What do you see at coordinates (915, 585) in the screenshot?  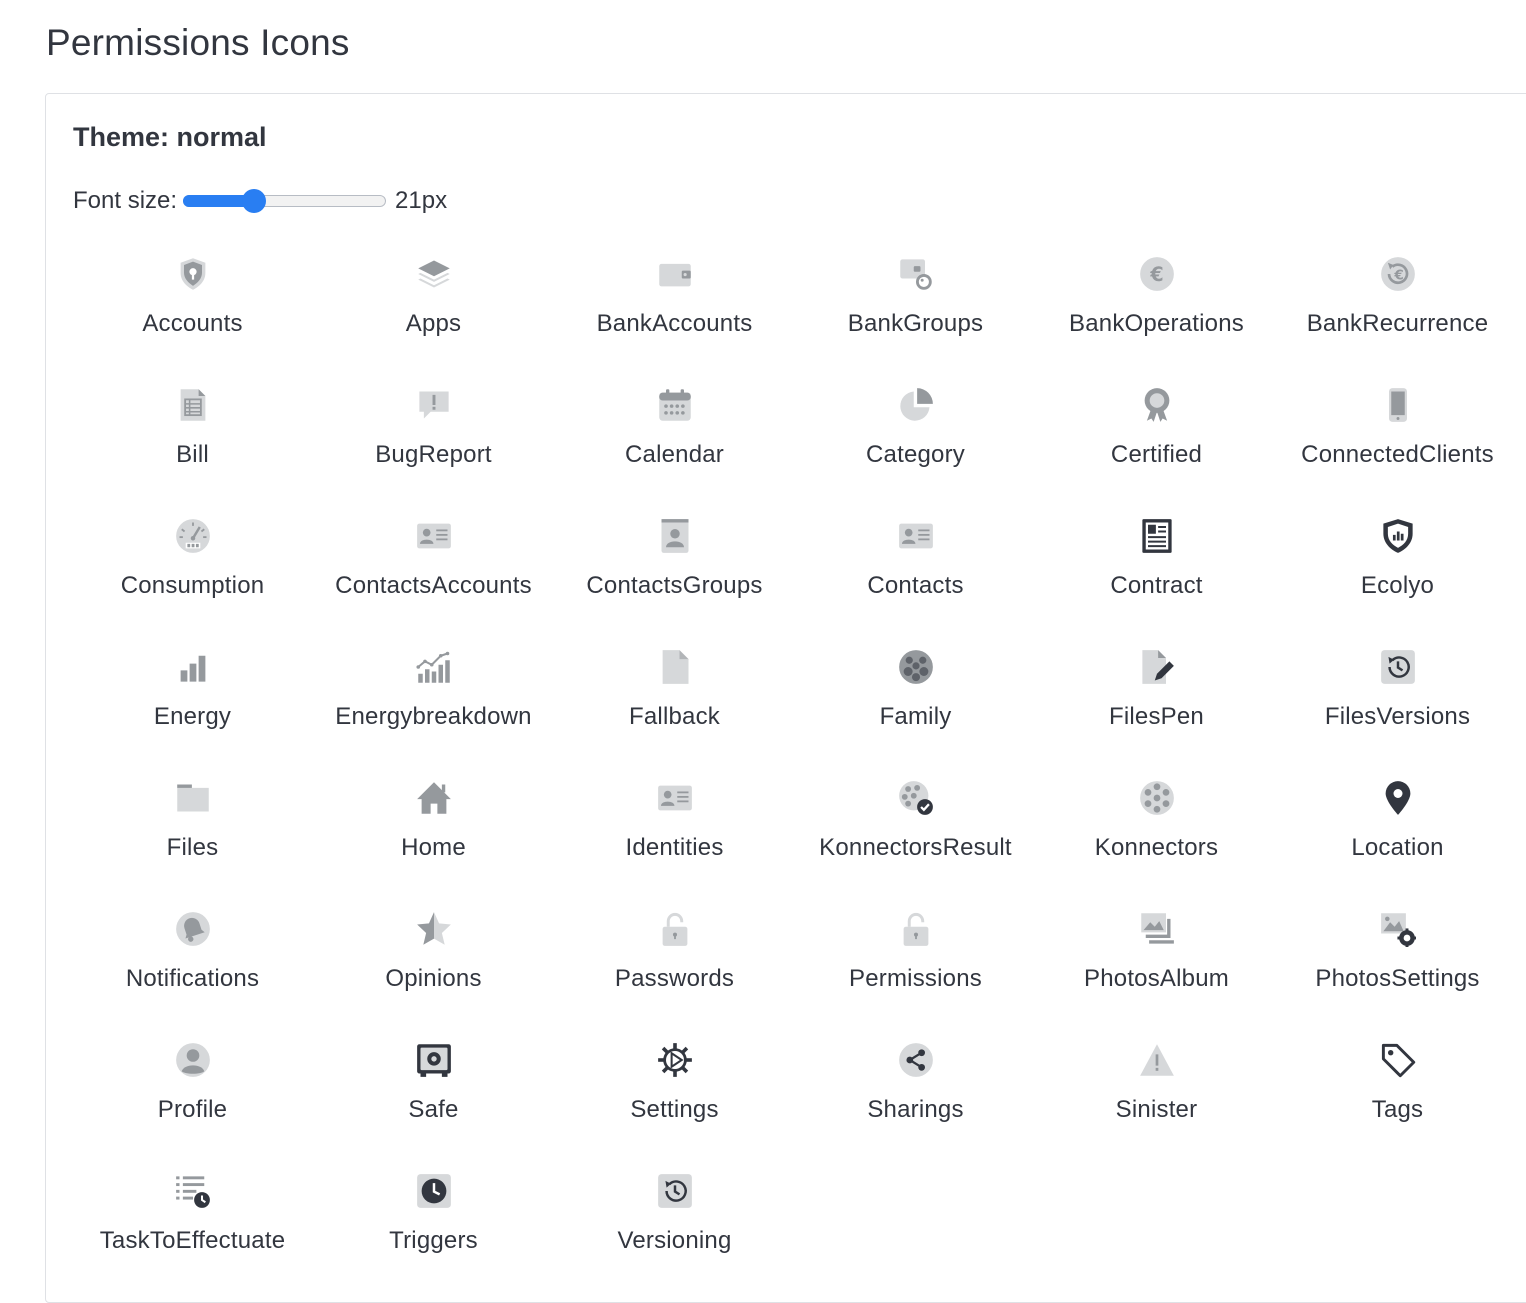 I see `icon-label: Contacts` at bounding box center [915, 585].